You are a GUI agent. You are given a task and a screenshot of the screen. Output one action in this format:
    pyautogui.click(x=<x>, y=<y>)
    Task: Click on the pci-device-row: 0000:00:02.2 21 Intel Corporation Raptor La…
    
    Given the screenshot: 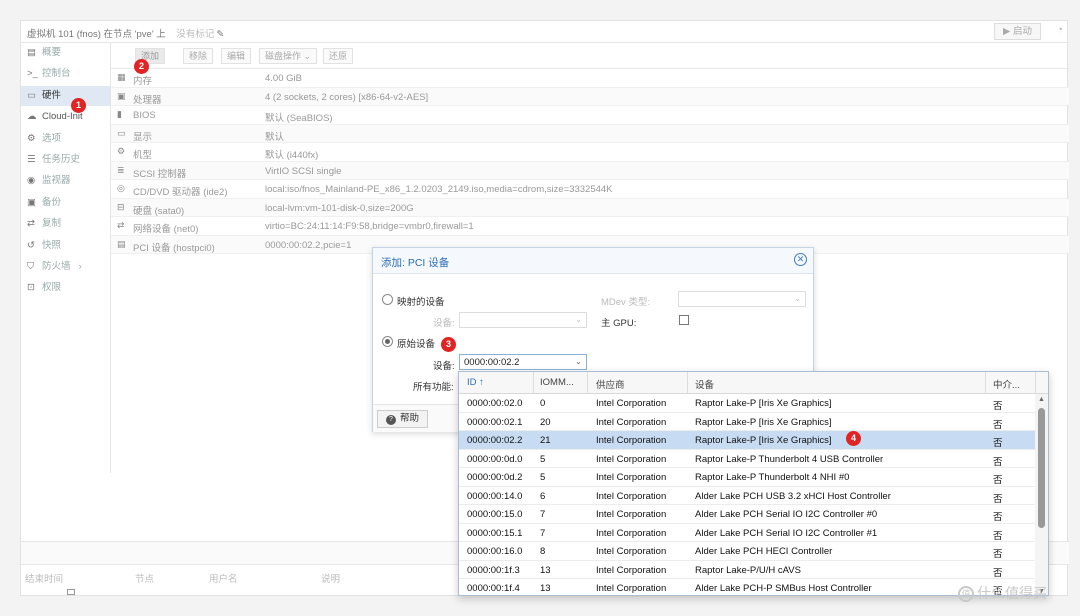 What is the action you would take?
    pyautogui.click(x=747, y=440)
    